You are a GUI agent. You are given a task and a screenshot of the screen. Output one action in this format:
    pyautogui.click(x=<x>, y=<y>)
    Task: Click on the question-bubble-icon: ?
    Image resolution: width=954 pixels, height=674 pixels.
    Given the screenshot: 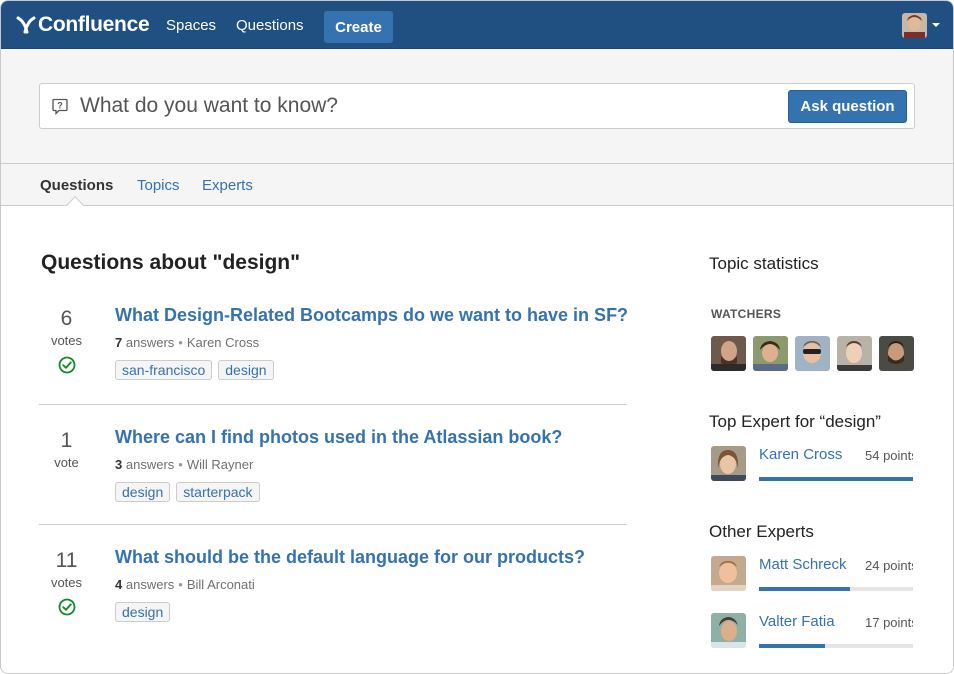 What is the action you would take?
    pyautogui.click(x=60, y=106)
    